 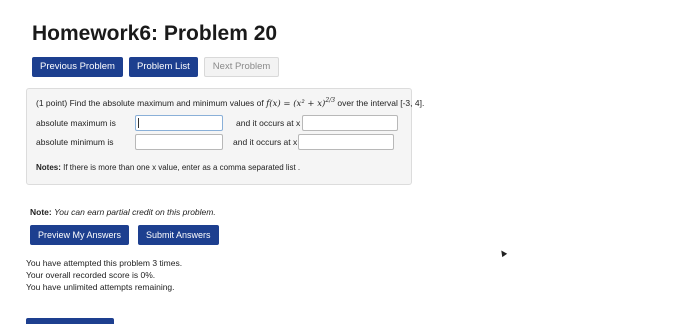 I want to click on answer-actions: Preview My Answers Submit Answers, so click(x=124, y=235).